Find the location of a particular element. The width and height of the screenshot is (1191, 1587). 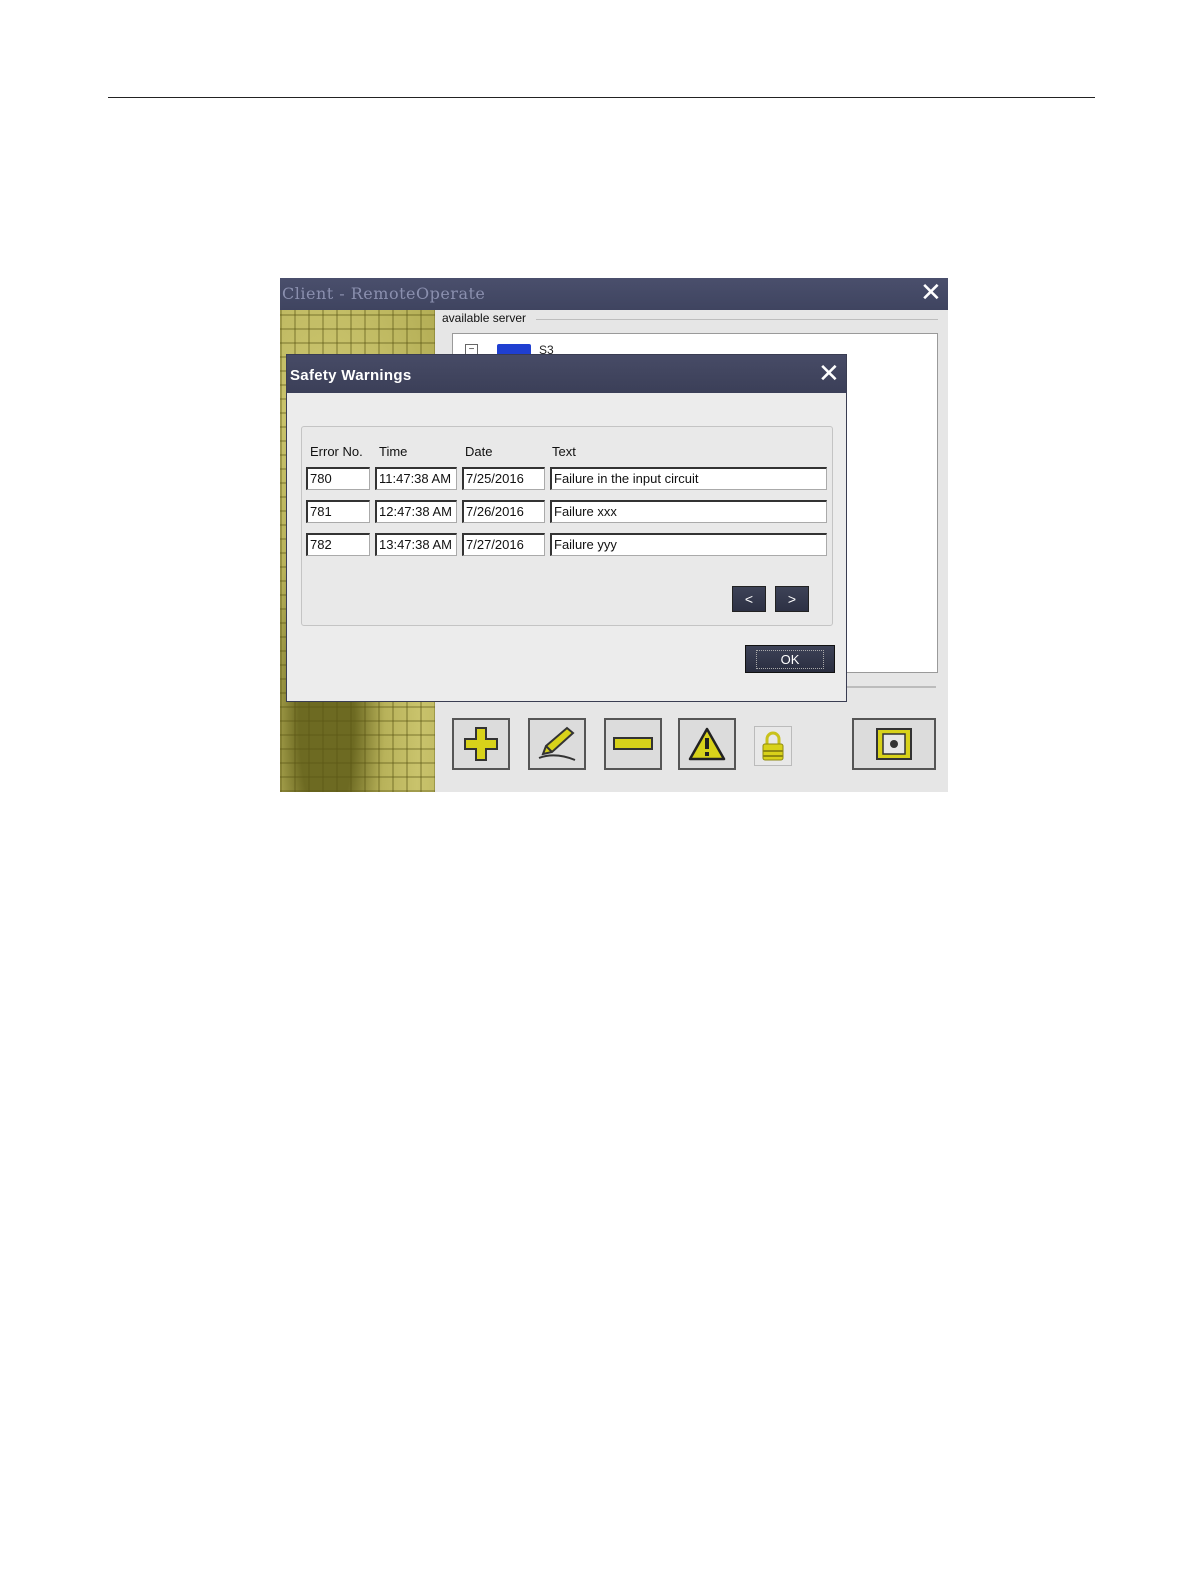

safety-warnings-button is located at coordinates (707, 744).